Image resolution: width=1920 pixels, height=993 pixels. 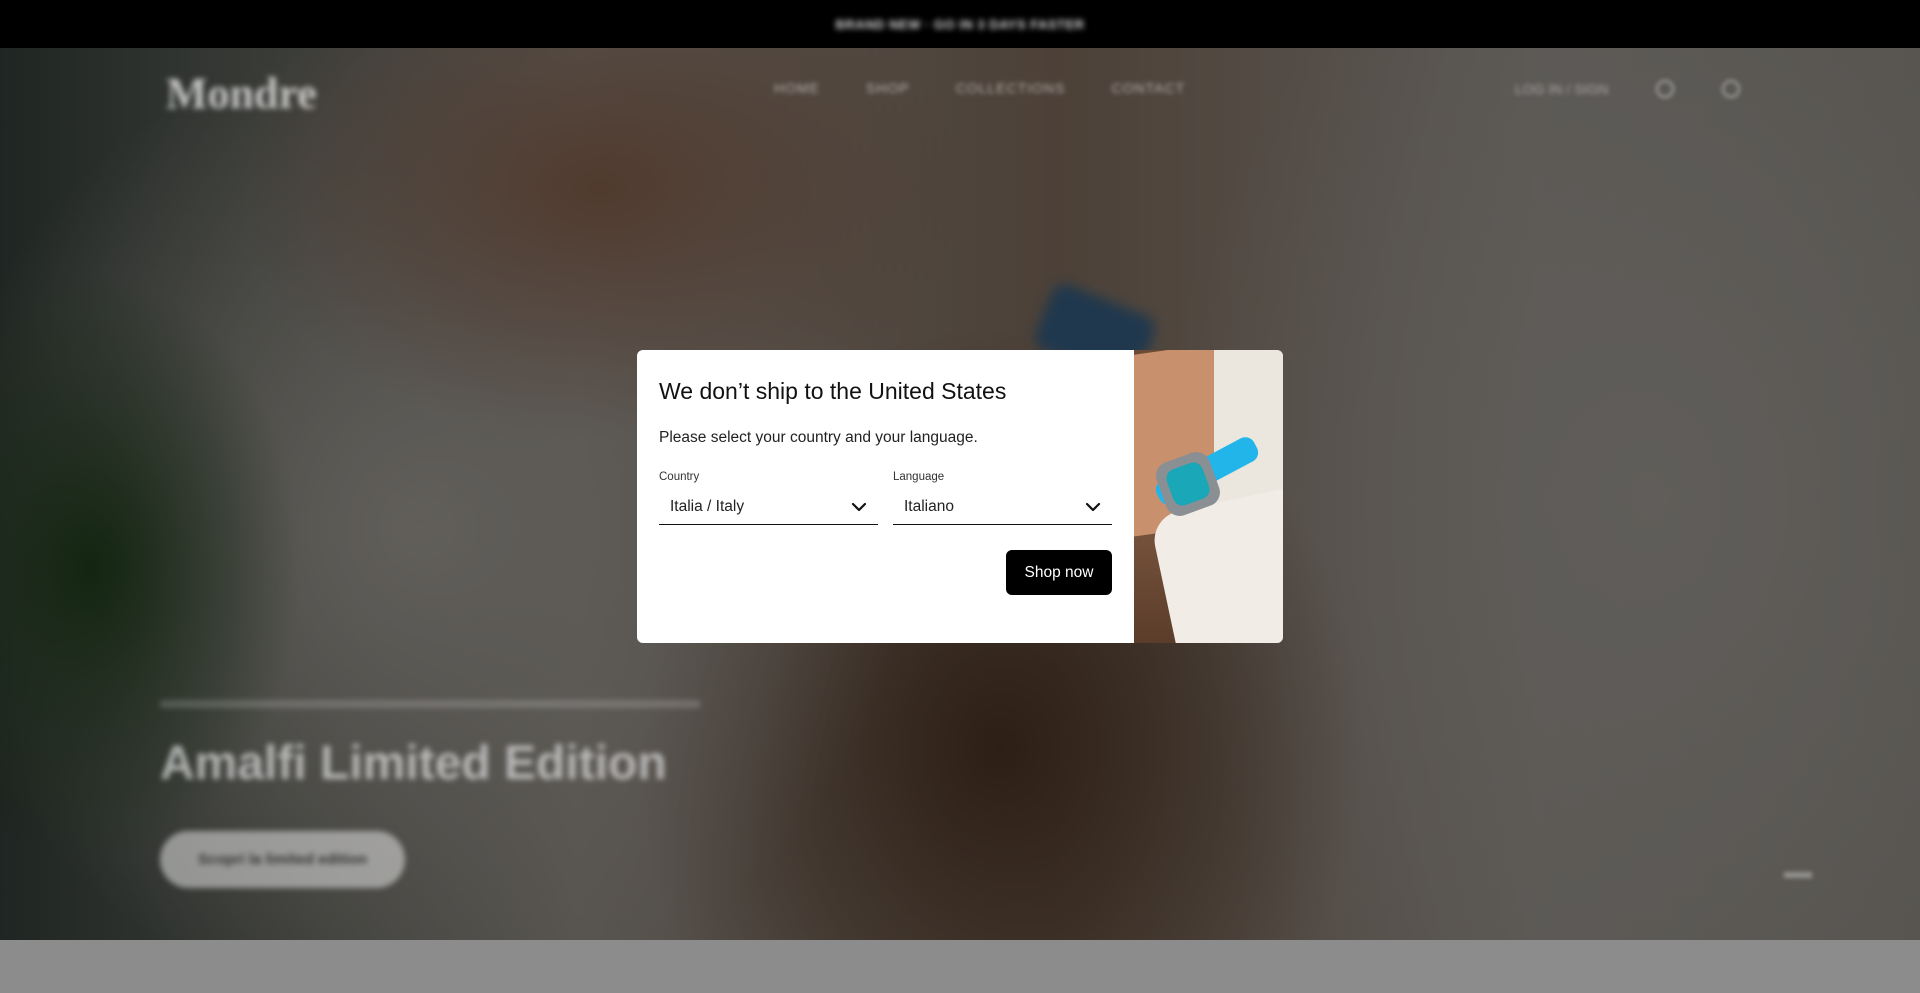 What do you see at coordinates (919, 477) in the screenshot?
I see `language-label: Language` at bounding box center [919, 477].